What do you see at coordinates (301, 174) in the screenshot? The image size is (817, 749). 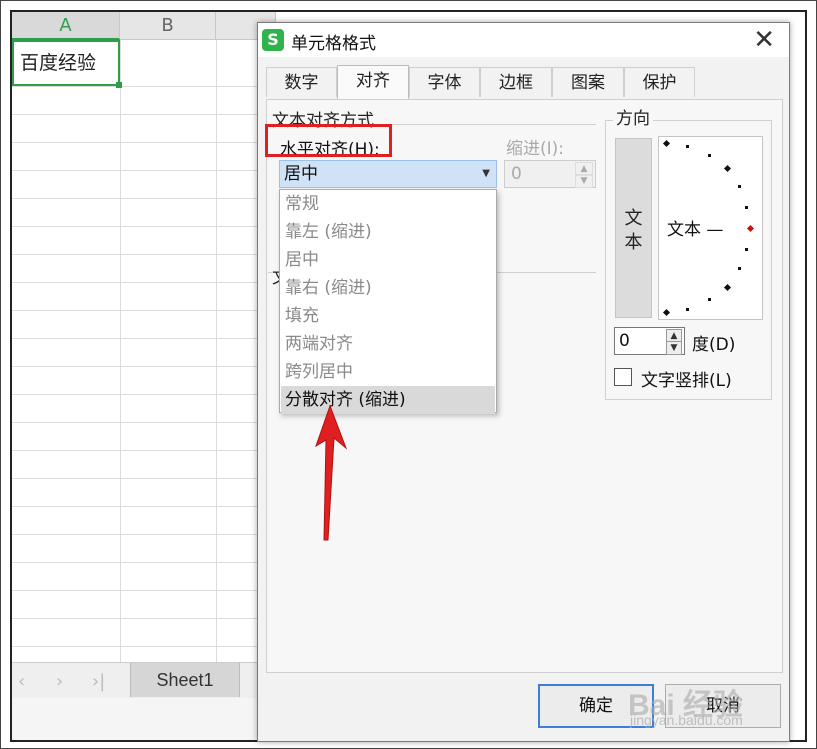 I see `horizontal-align-value: 居中` at bounding box center [301, 174].